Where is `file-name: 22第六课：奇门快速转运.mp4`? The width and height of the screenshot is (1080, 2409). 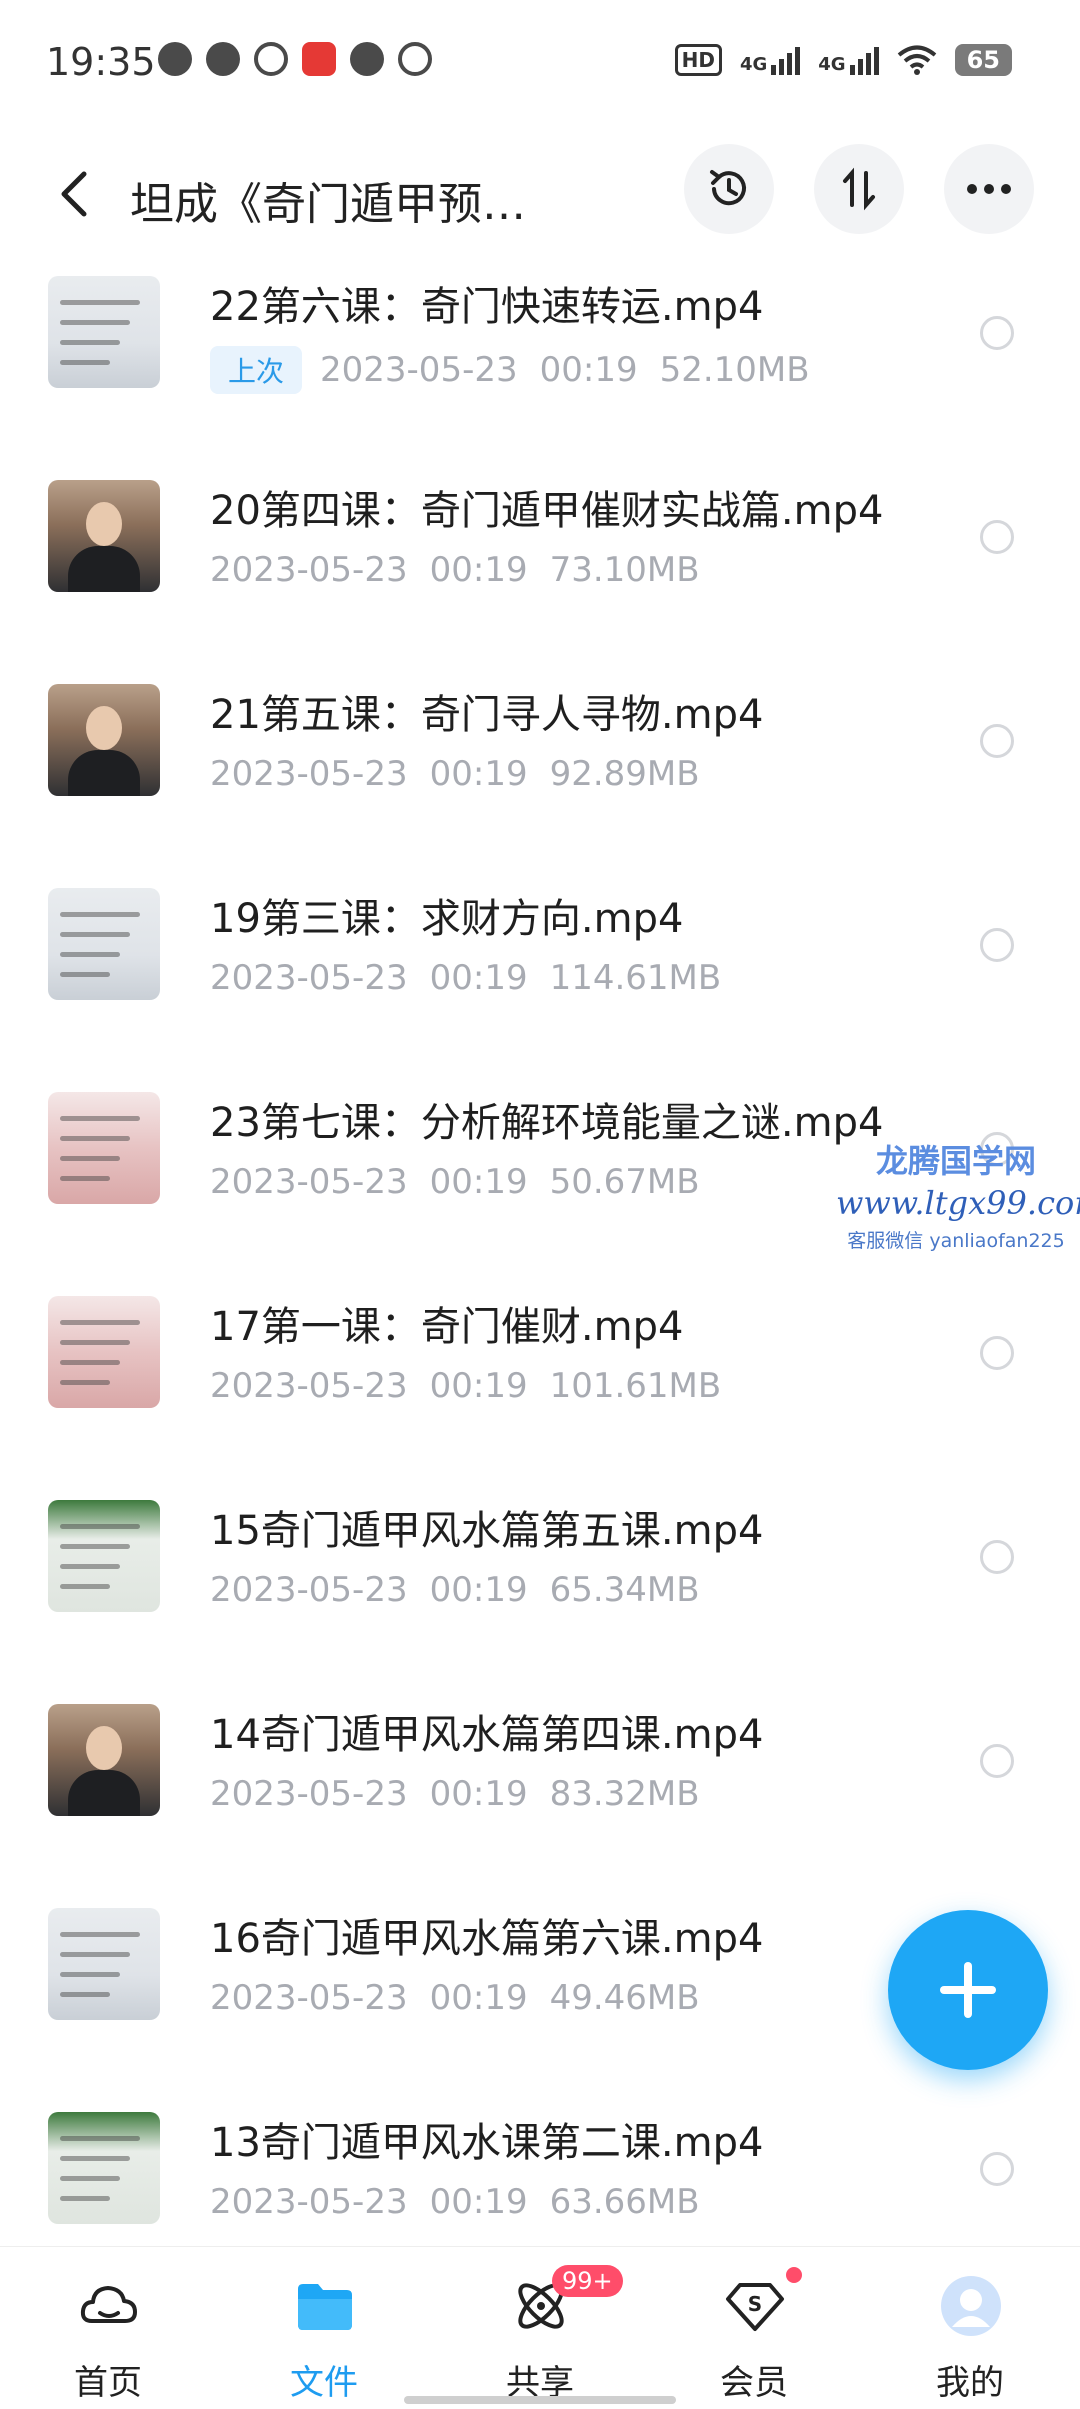
file-name: 22第六课：奇门快速转运.mp4 is located at coordinates (487, 307).